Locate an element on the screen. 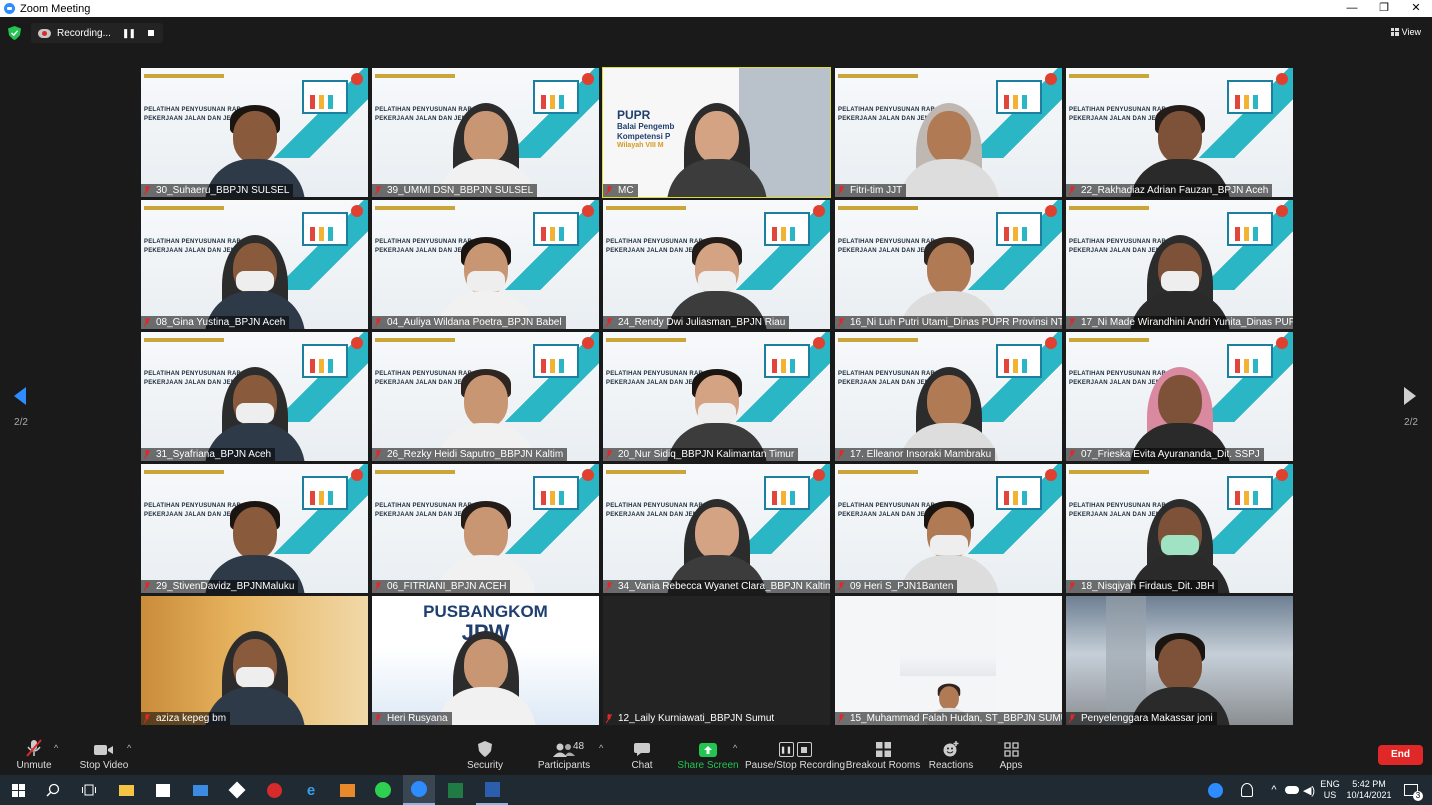 The height and width of the screenshot is (805, 1432). arrow-right-icon is located at coordinates (1410, 396).